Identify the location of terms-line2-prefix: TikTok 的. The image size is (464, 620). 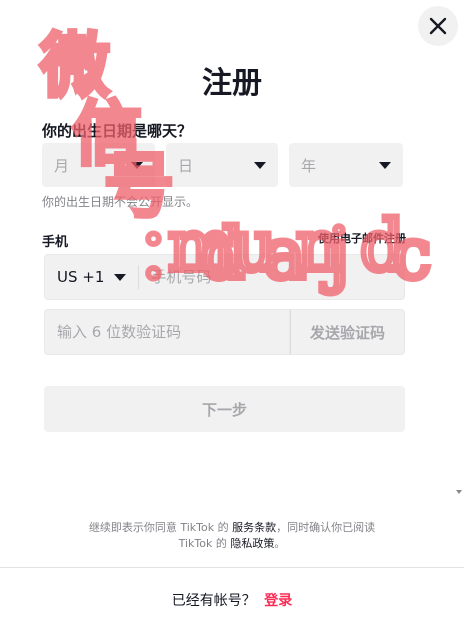
(204, 543).